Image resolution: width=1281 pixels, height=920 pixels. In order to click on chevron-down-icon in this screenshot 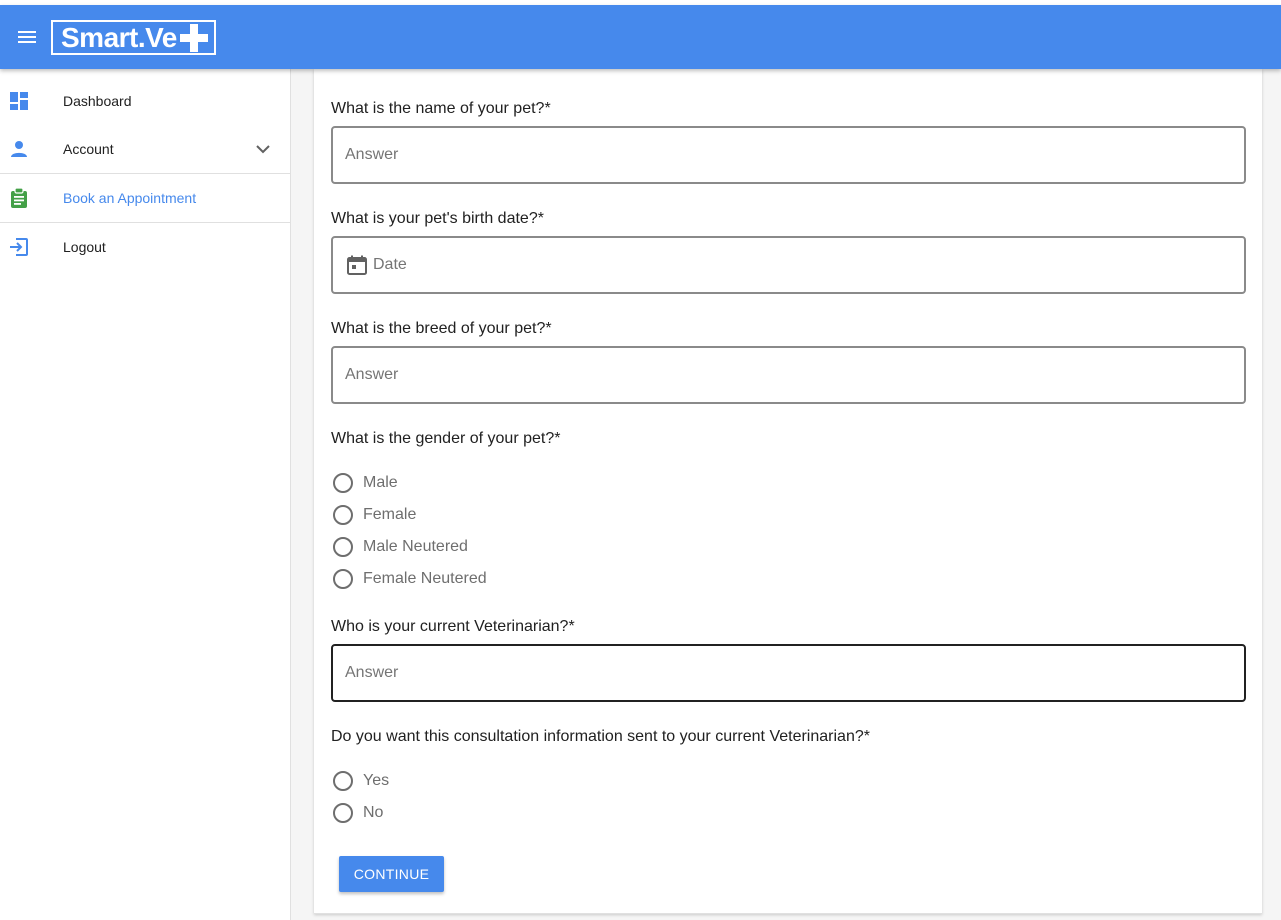, I will do `click(263, 149)`.